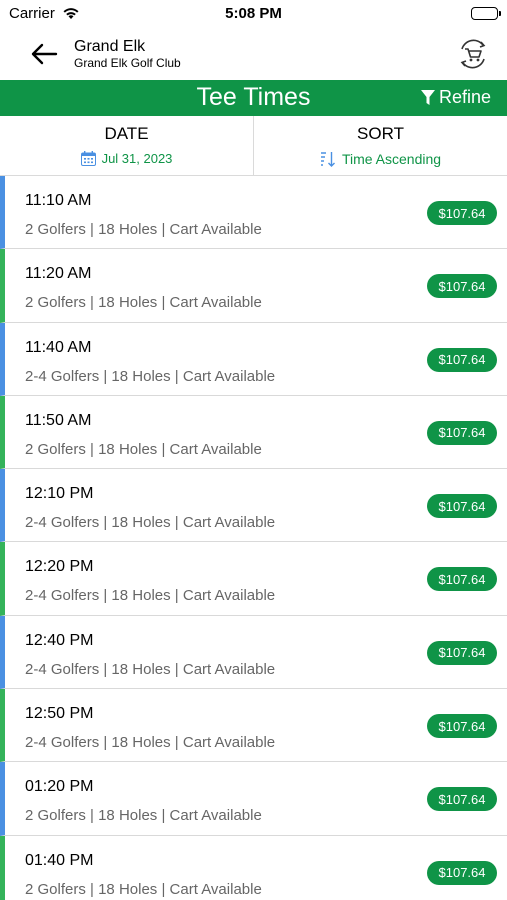 The image size is (507, 900). What do you see at coordinates (137, 158) in the screenshot?
I see `date-value: Jul 31, 2023` at bounding box center [137, 158].